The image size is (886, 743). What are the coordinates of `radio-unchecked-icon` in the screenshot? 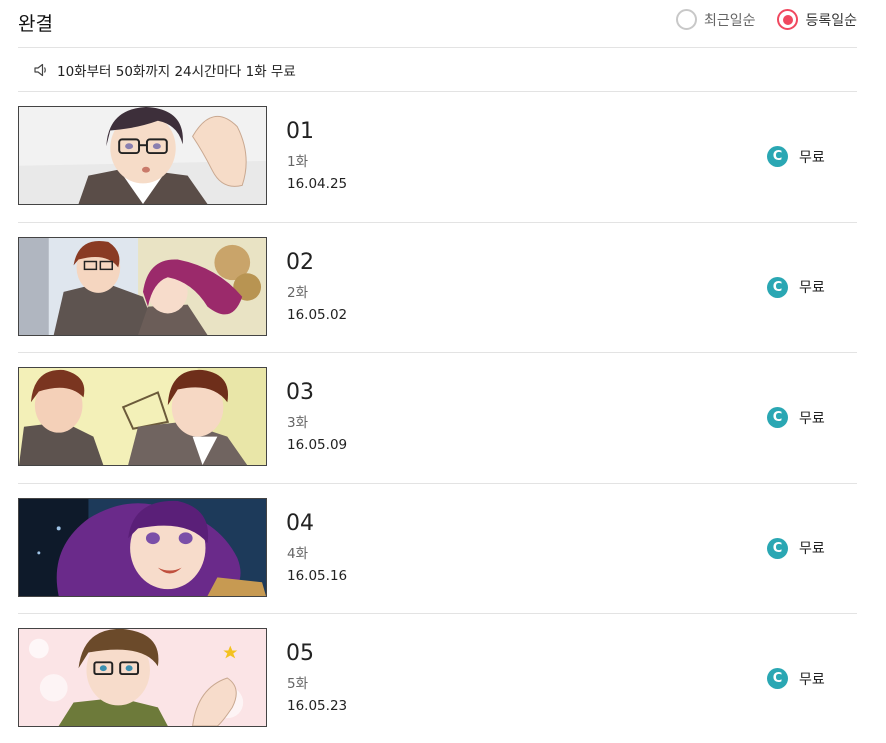 It's located at (686, 19).